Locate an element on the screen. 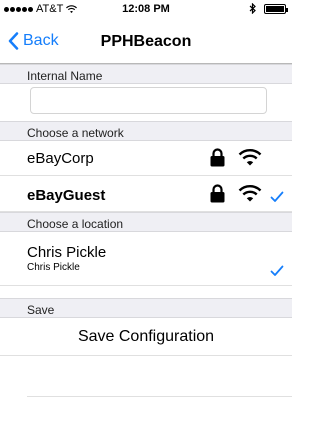 This screenshot has height=425, width=320. page-title: PPHBeacon is located at coordinates (146, 41).